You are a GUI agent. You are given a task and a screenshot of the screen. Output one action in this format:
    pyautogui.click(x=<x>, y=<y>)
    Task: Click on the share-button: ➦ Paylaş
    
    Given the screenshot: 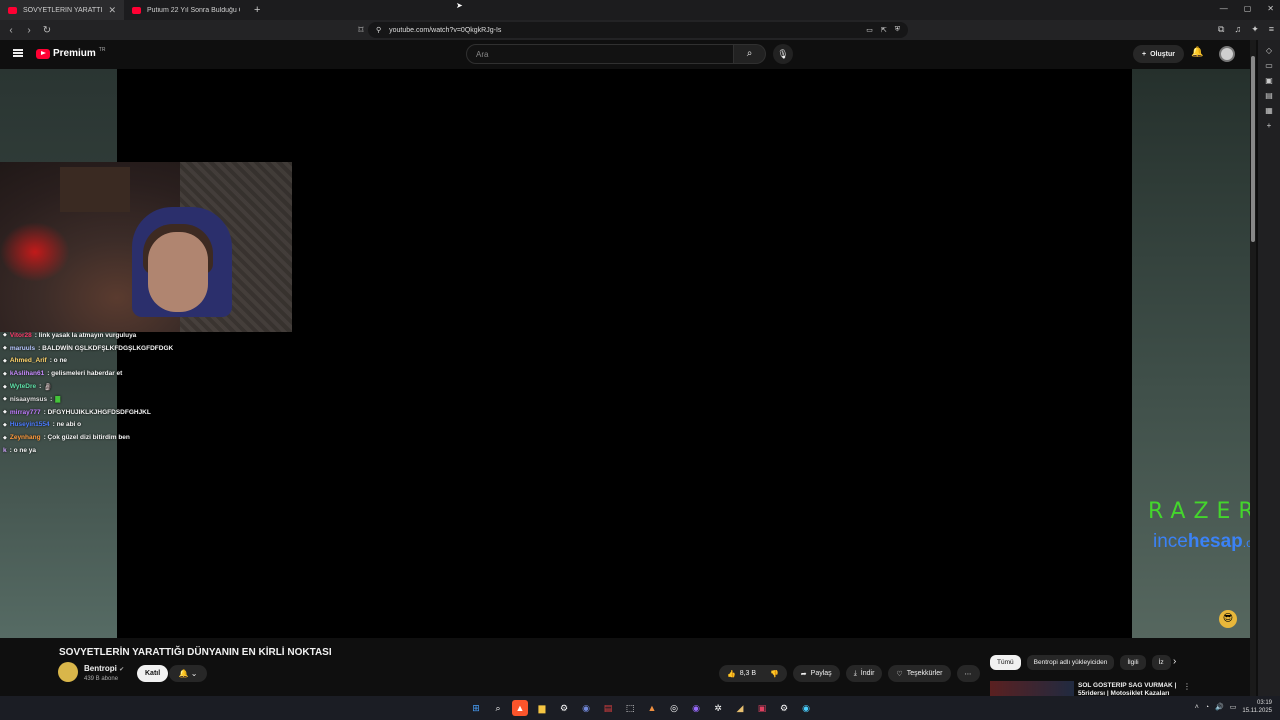 What is the action you would take?
    pyautogui.click(x=816, y=673)
    